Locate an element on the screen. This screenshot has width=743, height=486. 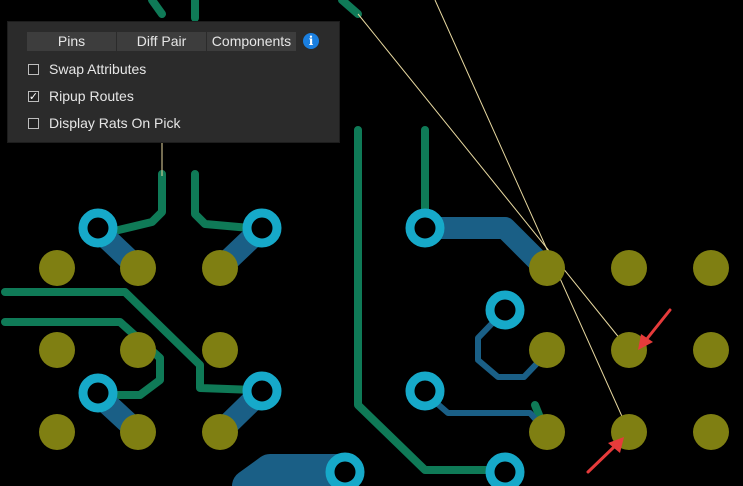
swap-attributes-checkbox is located at coordinates (33, 69).